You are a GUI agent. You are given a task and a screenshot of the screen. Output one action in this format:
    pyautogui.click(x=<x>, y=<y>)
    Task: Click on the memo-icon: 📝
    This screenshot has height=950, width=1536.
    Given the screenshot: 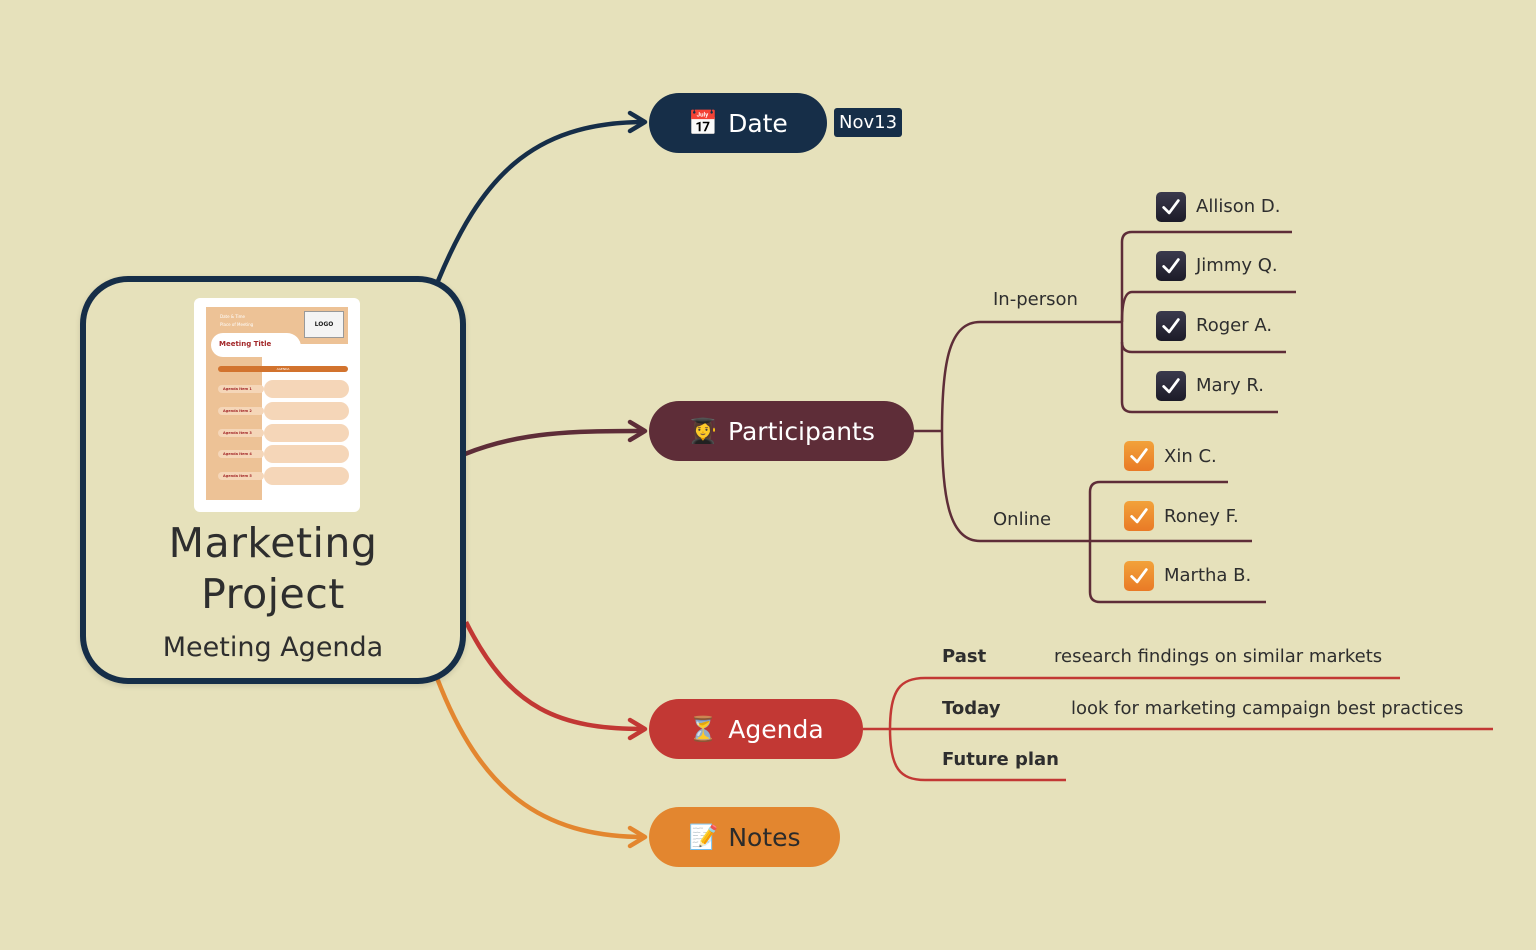 What is the action you would take?
    pyautogui.click(x=703, y=837)
    